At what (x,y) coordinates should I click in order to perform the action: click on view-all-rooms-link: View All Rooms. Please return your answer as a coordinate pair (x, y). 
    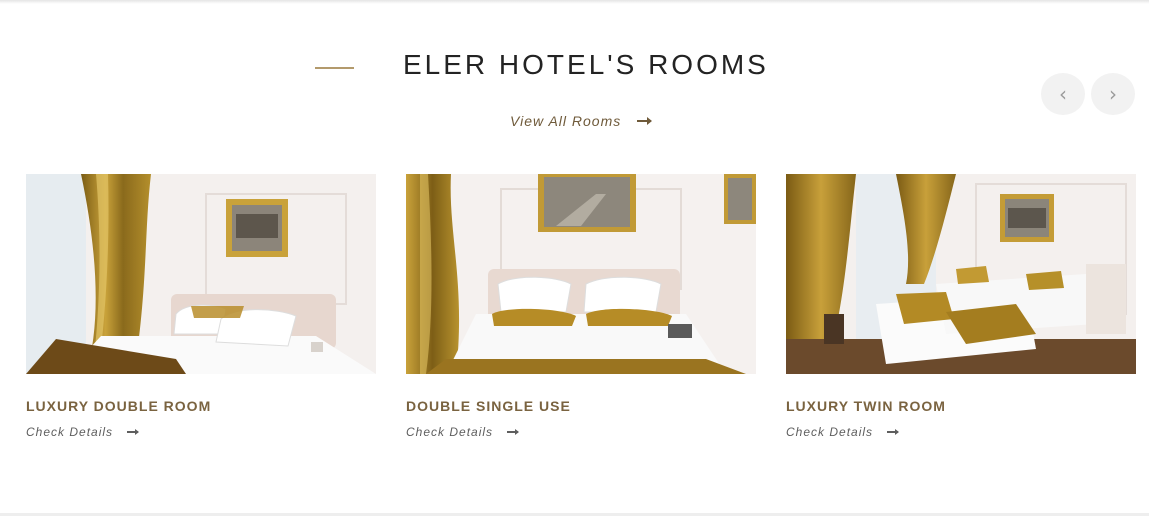
    Looking at the image, I should click on (581, 121).